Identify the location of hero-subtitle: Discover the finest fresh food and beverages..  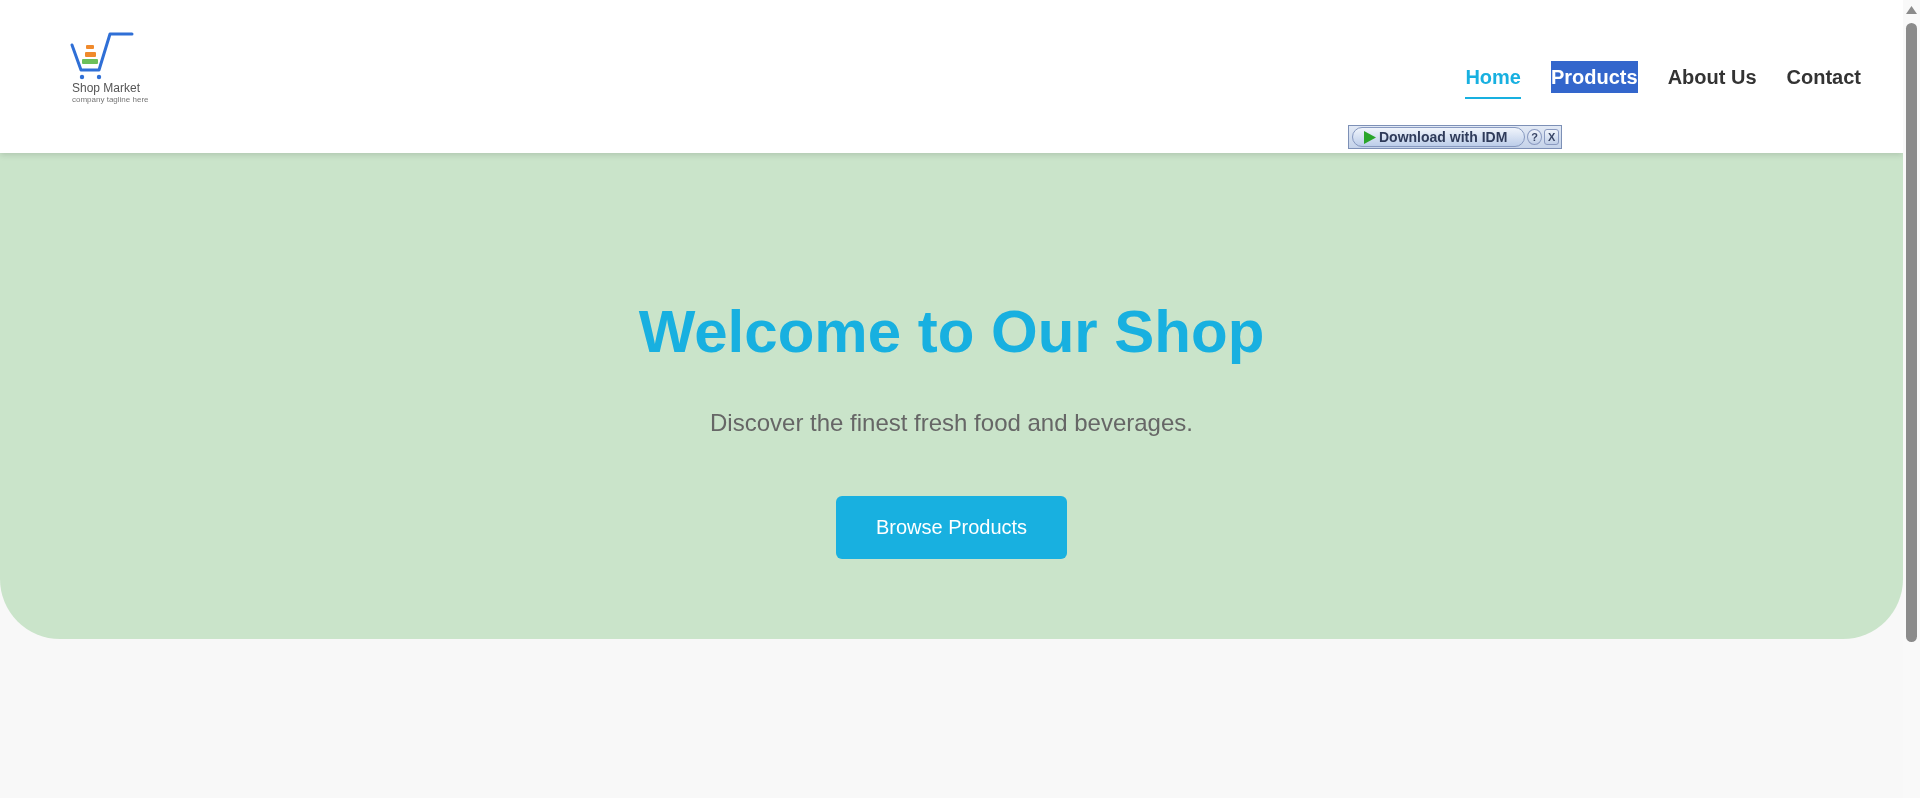
(951, 423).